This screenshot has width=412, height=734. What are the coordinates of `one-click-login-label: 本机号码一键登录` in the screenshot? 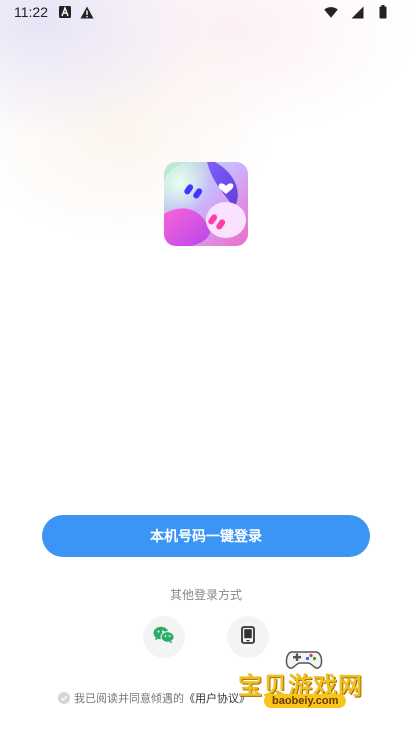 It's located at (206, 537).